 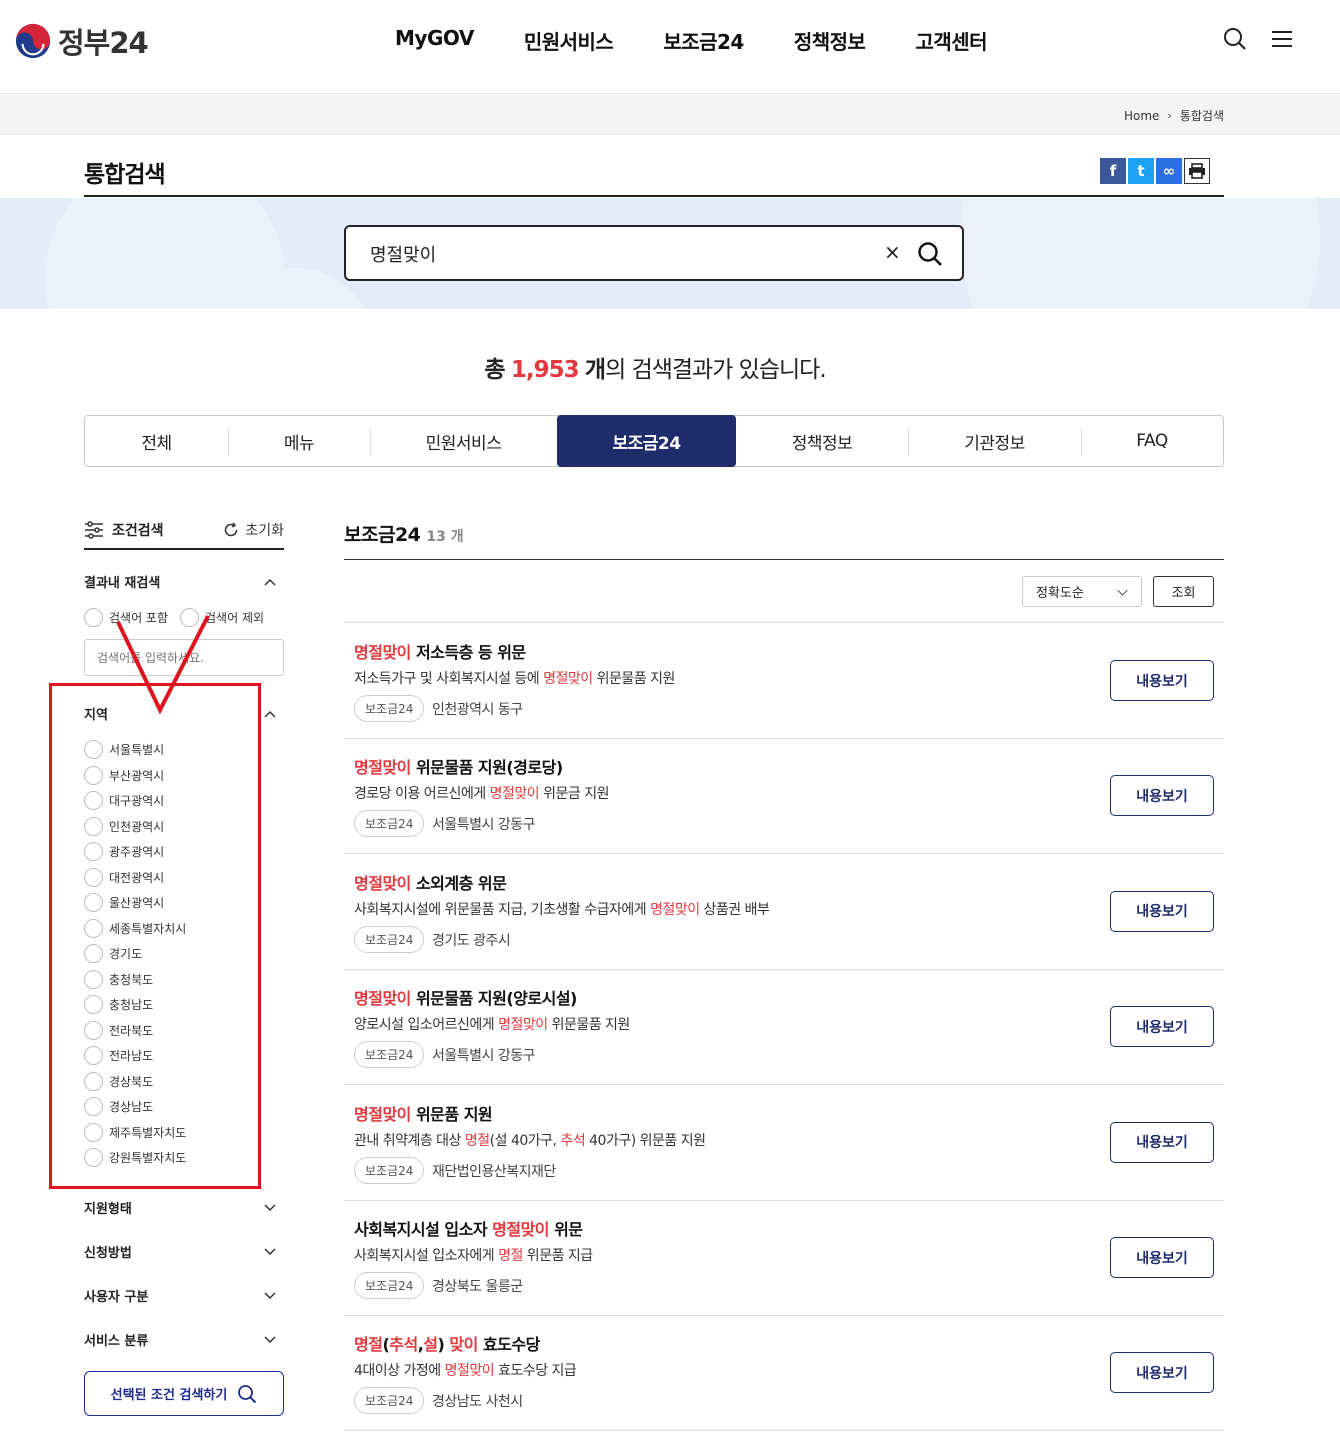 What do you see at coordinates (510, 1256) in the screenshot?
I see `keyword-highlight: 명절` at bounding box center [510, 1256].